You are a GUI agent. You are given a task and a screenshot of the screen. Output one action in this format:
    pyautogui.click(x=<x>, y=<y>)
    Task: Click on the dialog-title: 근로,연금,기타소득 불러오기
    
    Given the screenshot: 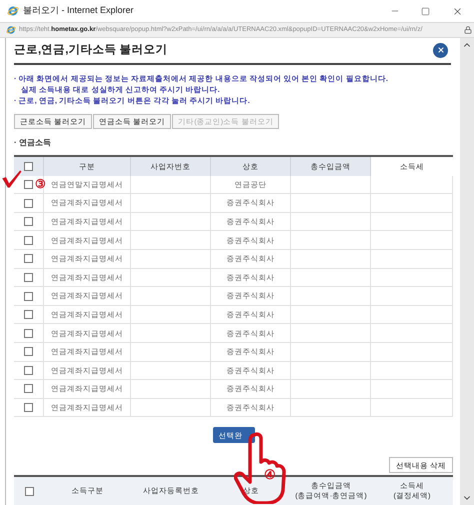 What is the action you would take?
    pyautogui.click(x=91, y=50)
    